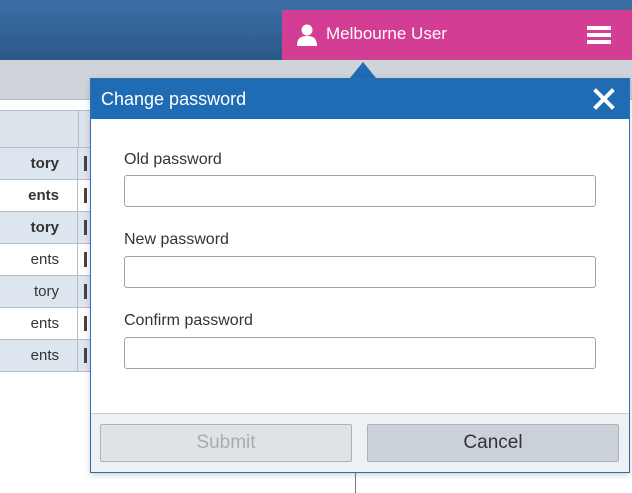  I want to click on new-password-input, so click(360, 272).